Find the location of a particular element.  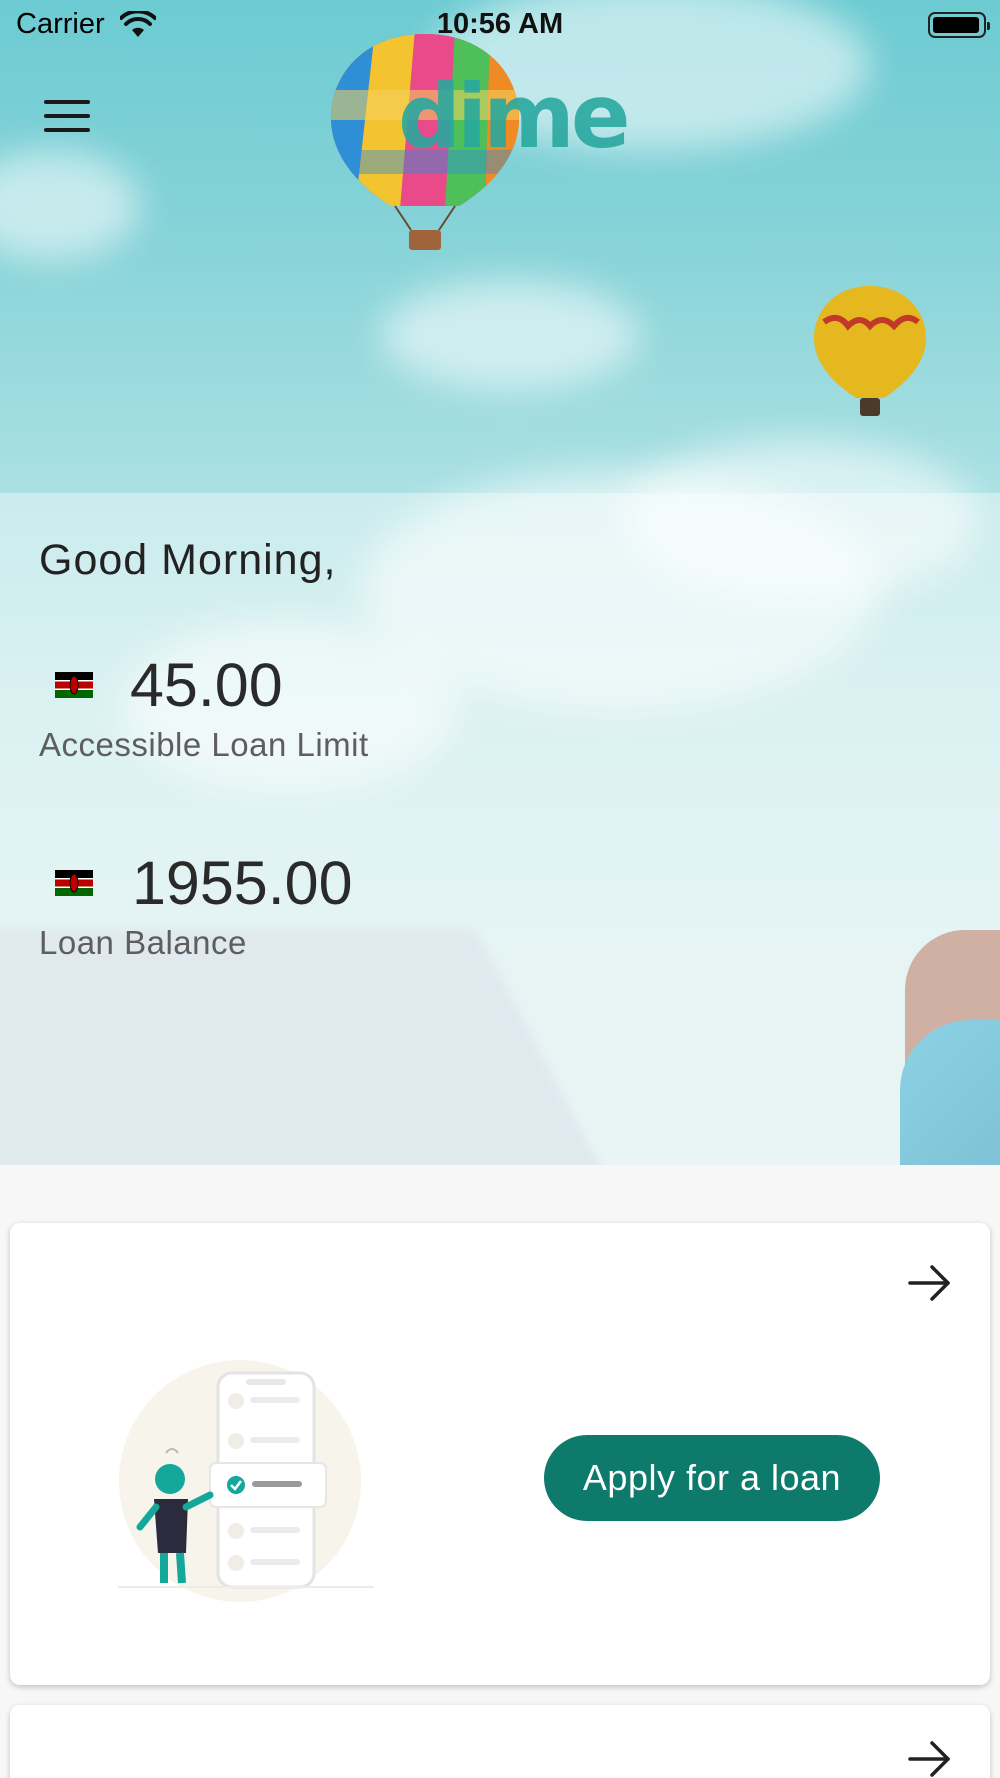

dime-logo: dime is located at coordinates (514, 116).